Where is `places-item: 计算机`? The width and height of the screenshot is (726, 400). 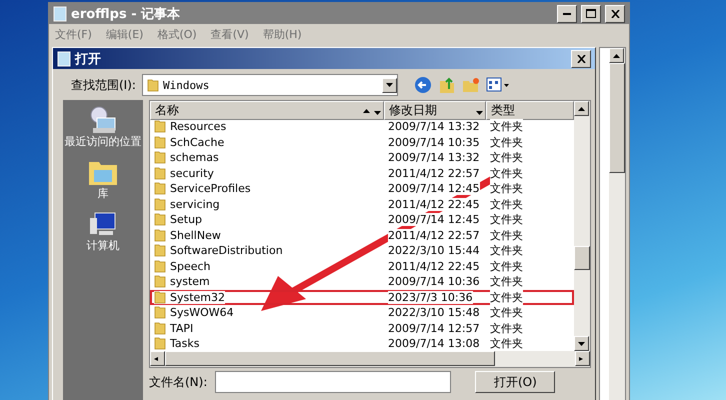
places-item: 计算机 is located at coordinates (103, 231).